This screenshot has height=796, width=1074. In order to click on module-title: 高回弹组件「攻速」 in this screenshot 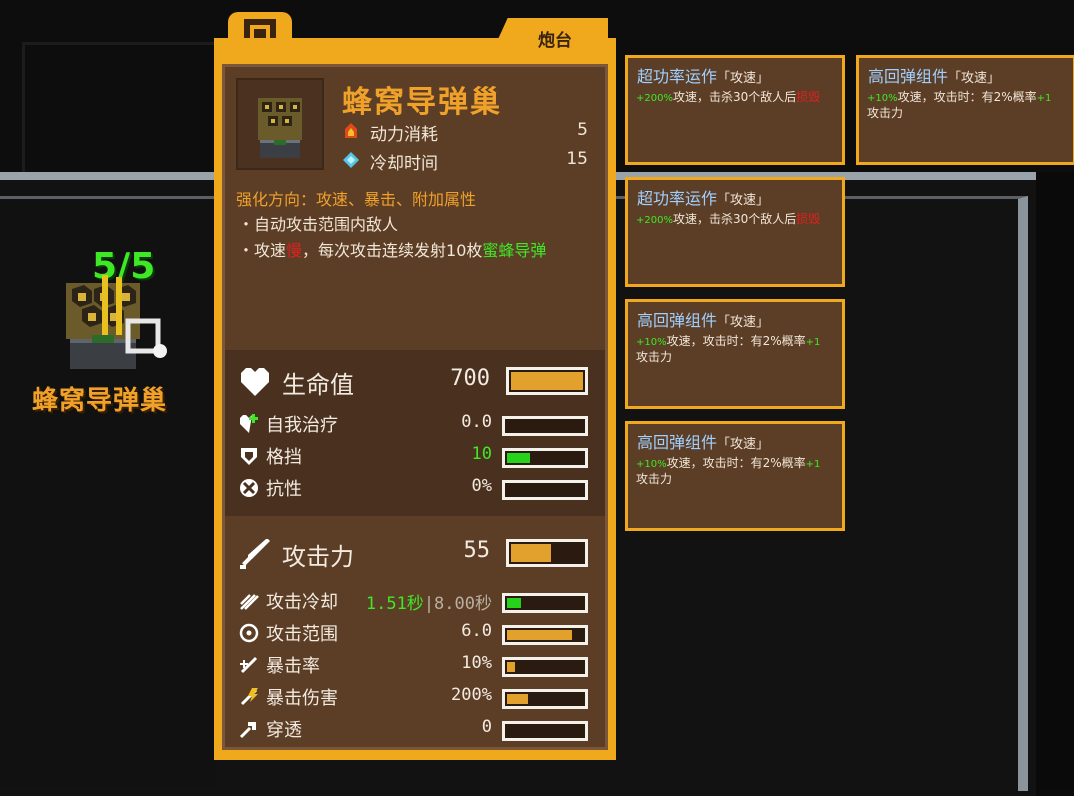, I will do `click(703, 441)`.